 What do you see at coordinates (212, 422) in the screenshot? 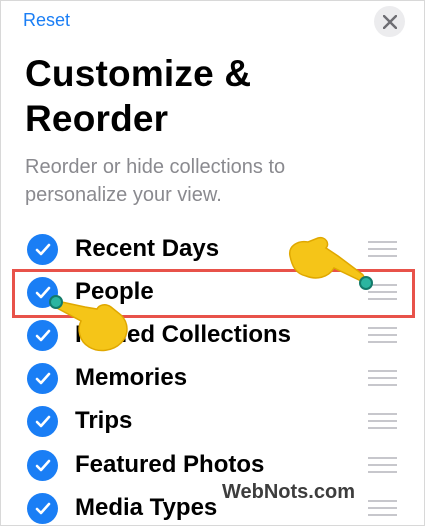
I see `list-item-trips: Trips` at bounding box center [212, 422].